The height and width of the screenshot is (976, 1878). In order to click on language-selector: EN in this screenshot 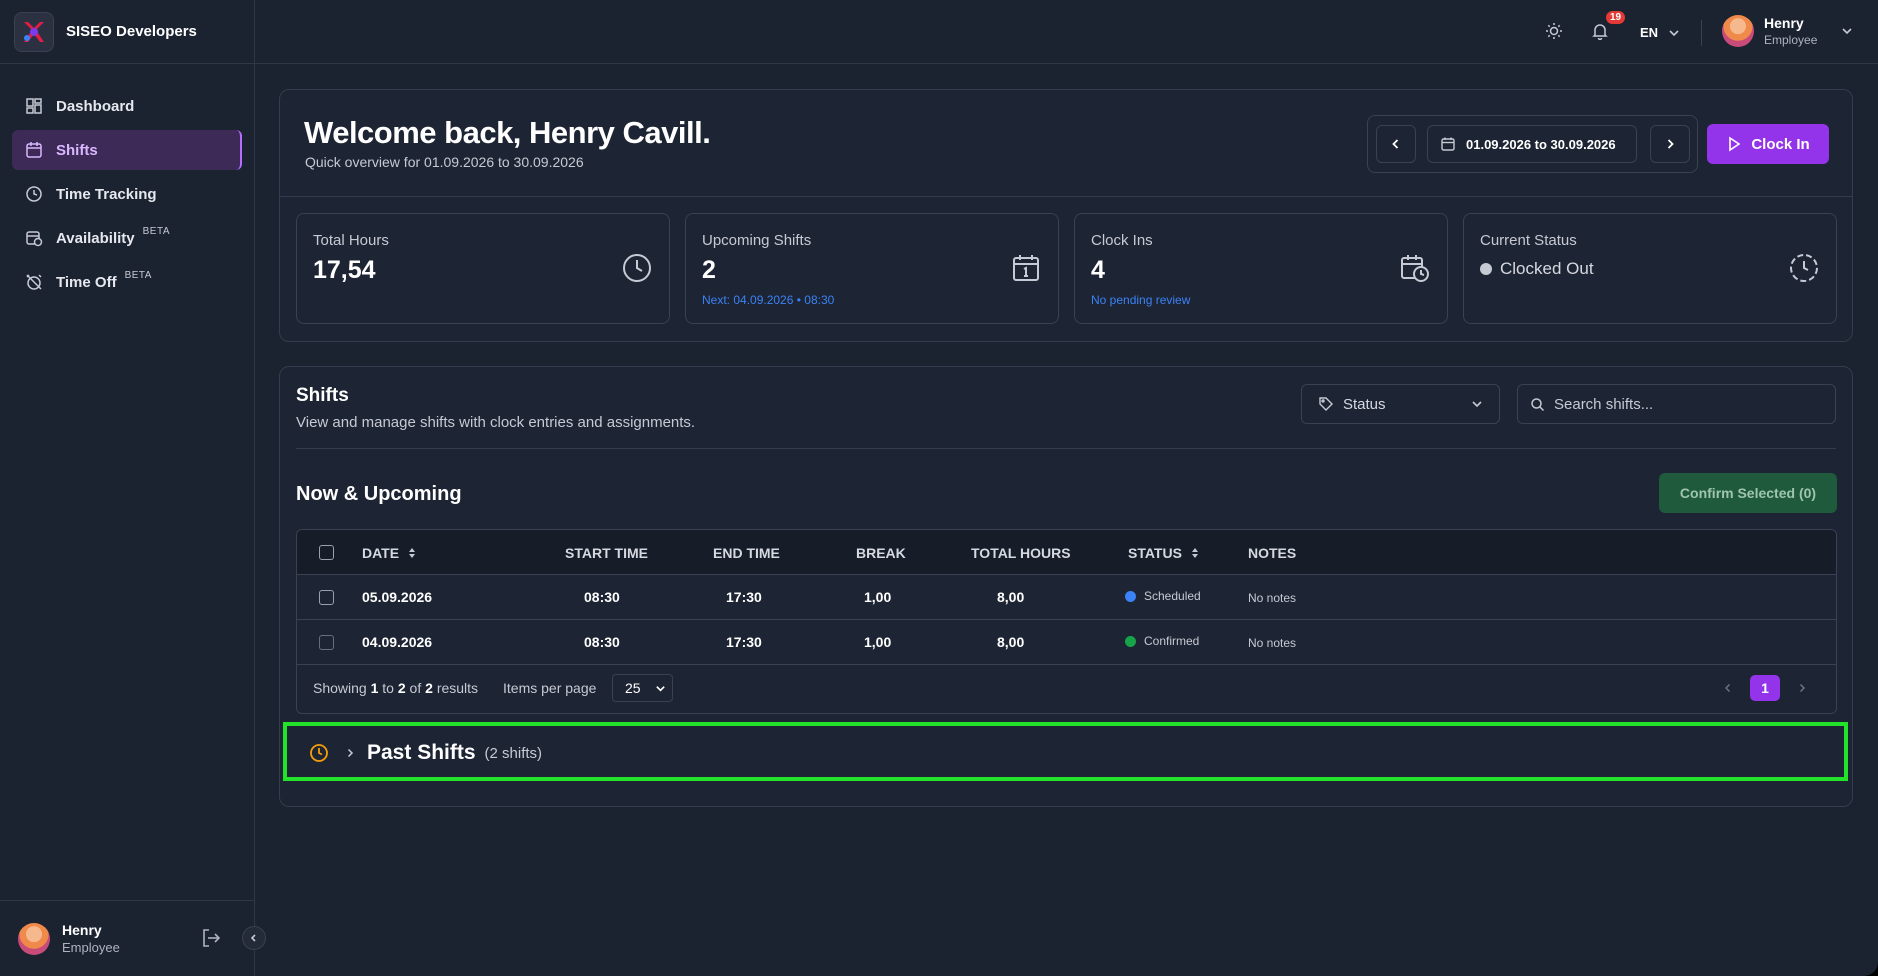, I will do `click(1660, 32)`.